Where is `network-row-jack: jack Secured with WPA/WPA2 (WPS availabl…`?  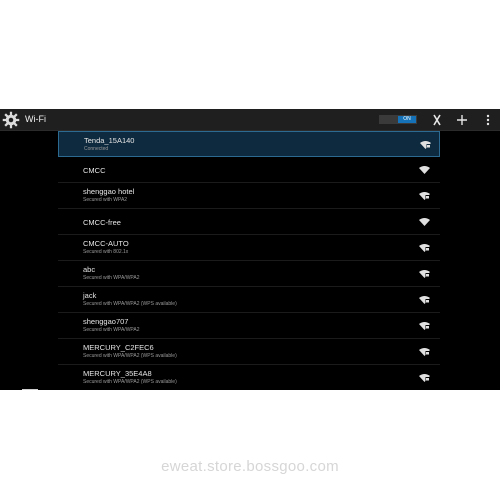
network-row-jack: jack Secured with WPA/WPA2 (WPS availabl… is located at coordinates (249, 300).